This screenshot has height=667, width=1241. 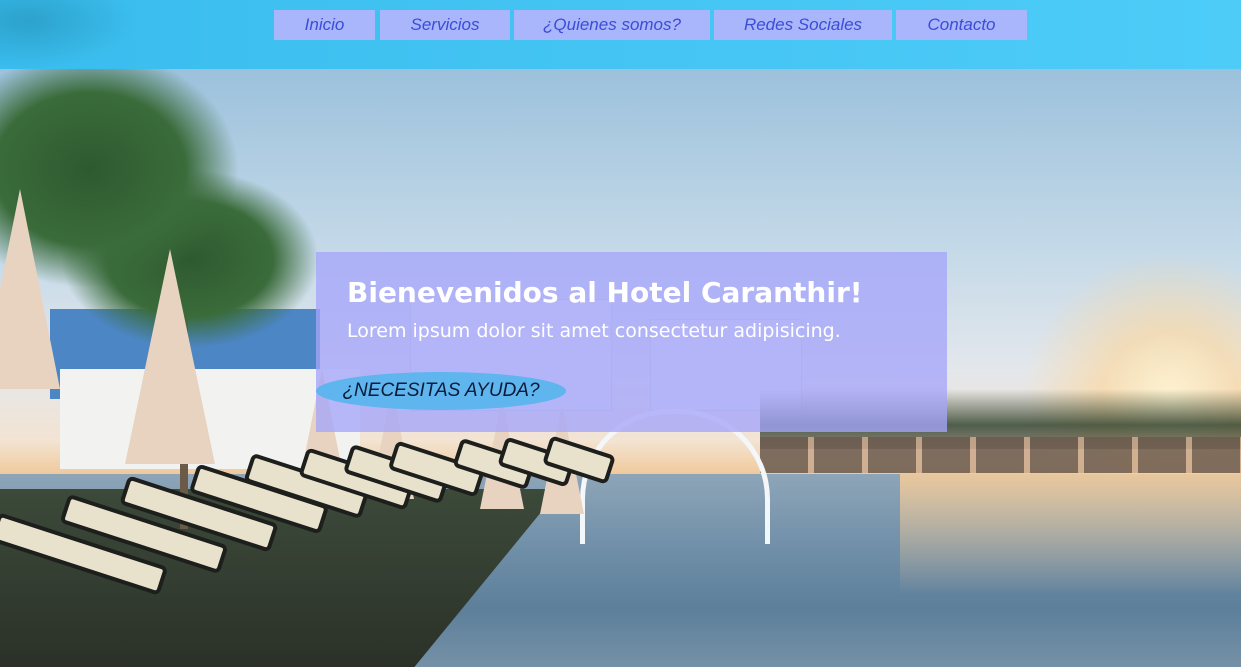 What do you see at coordinates (612, 25) in the screenshot?
I see `nav-item-quienes-somos: ¿Quienes somos?` at bounding box center [612, 25].